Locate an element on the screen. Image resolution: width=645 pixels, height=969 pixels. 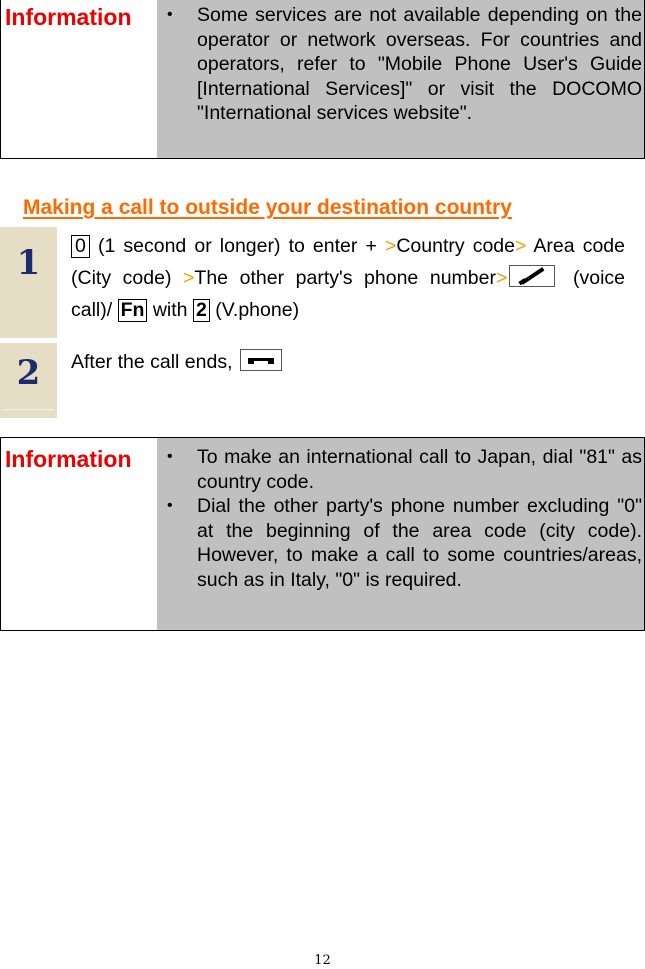
divider is located at coordinates (28, 409).